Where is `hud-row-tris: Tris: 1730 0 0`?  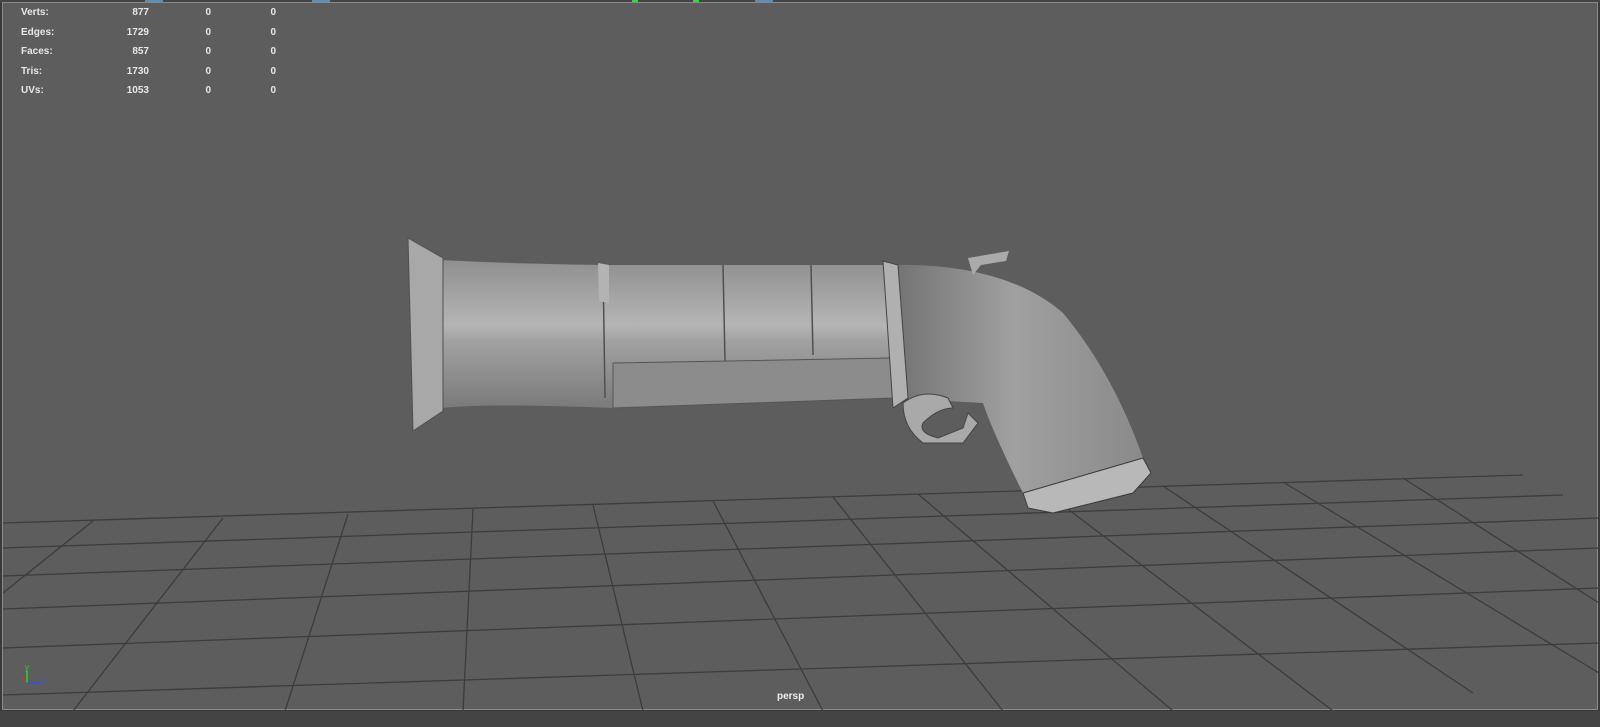
hud-row-tris: Tris: 1730 0 0 is located at coordinates (149, 76).